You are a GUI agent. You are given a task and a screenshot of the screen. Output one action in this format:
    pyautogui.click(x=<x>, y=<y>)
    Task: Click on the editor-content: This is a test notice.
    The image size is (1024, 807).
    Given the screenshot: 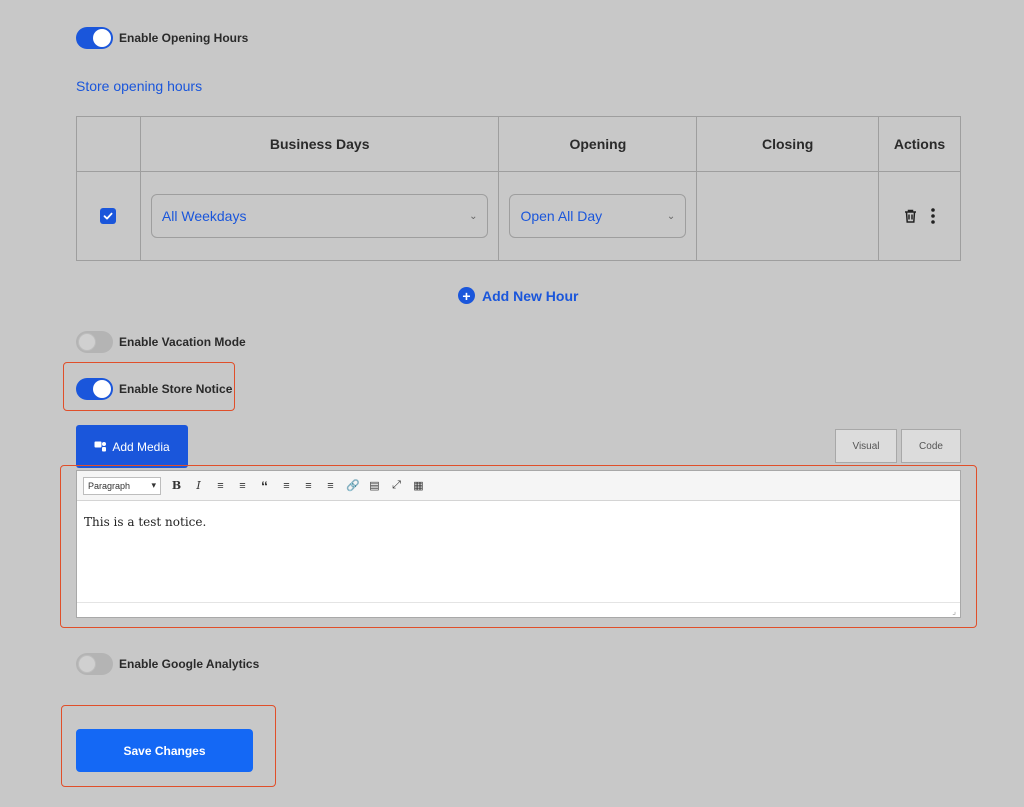 What is the action you would take?
    pyautogui.click(x=518, y=522)
    